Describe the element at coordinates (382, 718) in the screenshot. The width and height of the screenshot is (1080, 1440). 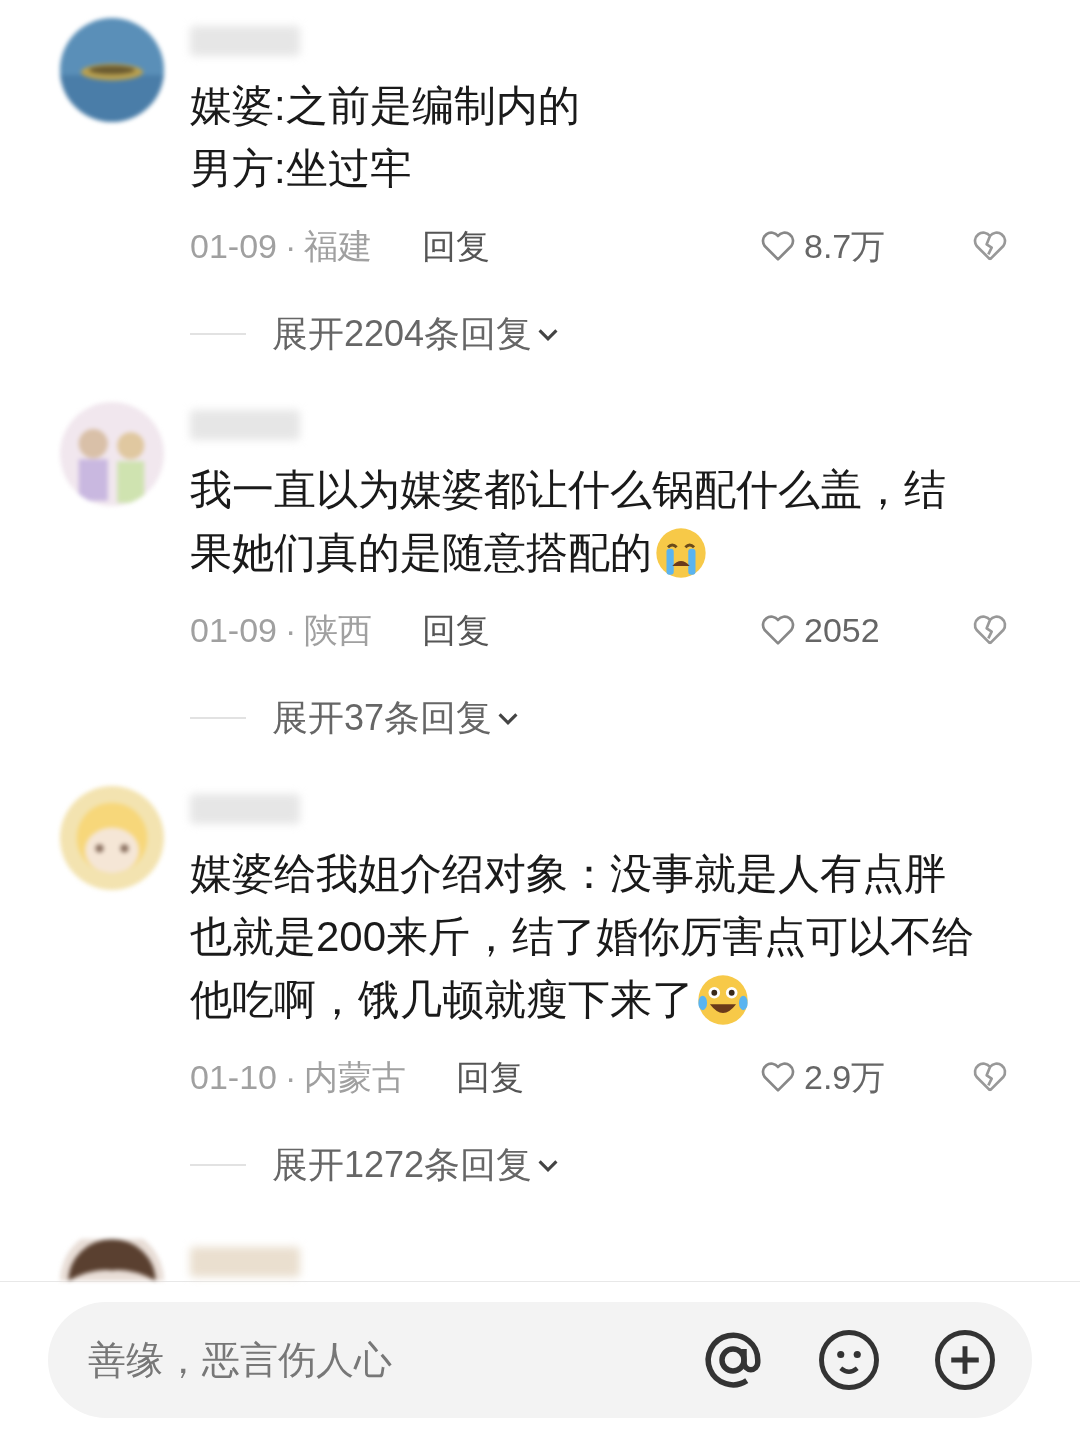
I see `expand-replies-button: 展开37条回复` at that location.